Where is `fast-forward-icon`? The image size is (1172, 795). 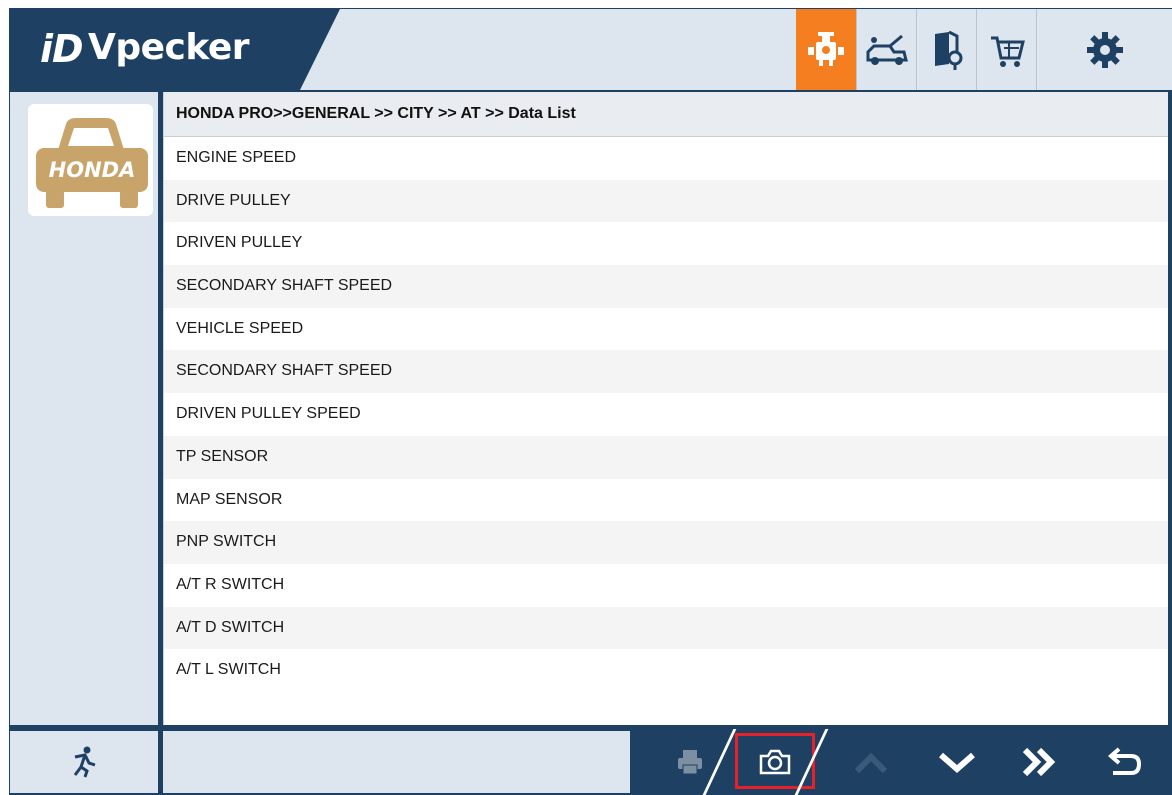
fast-forward-icon is located at coordinates (1039, 762).